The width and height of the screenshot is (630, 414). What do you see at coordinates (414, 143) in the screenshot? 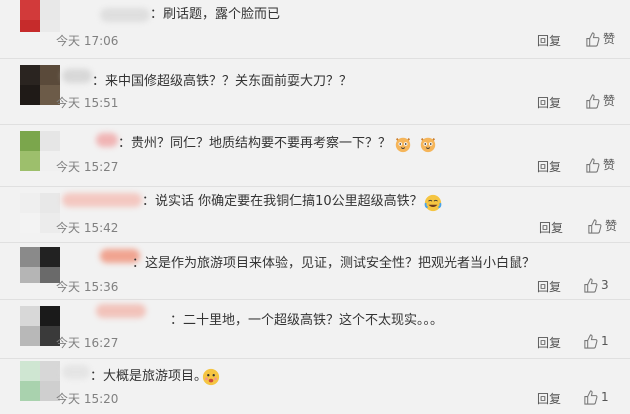
I see `cat-emoji` at bounding box center [414, 143].